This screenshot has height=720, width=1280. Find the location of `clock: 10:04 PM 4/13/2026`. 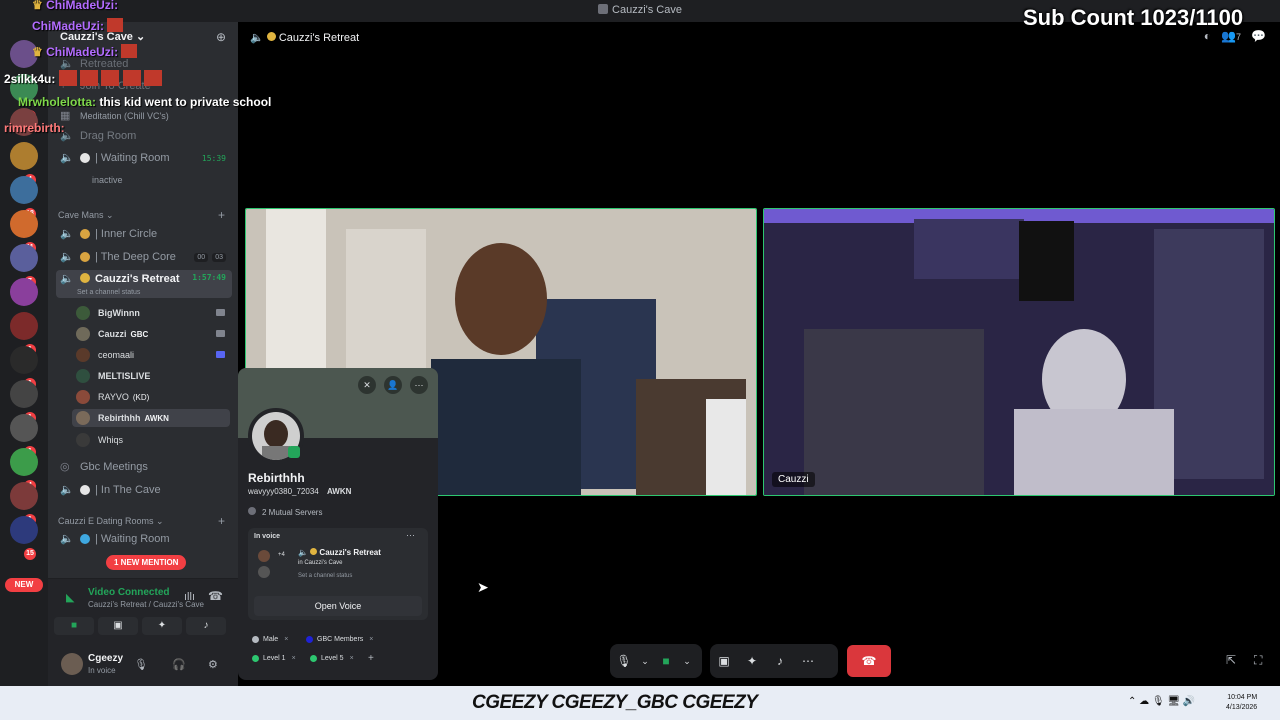

clock: 10:04 PM 4/13/2026 is located at coordinates (1241, 703).